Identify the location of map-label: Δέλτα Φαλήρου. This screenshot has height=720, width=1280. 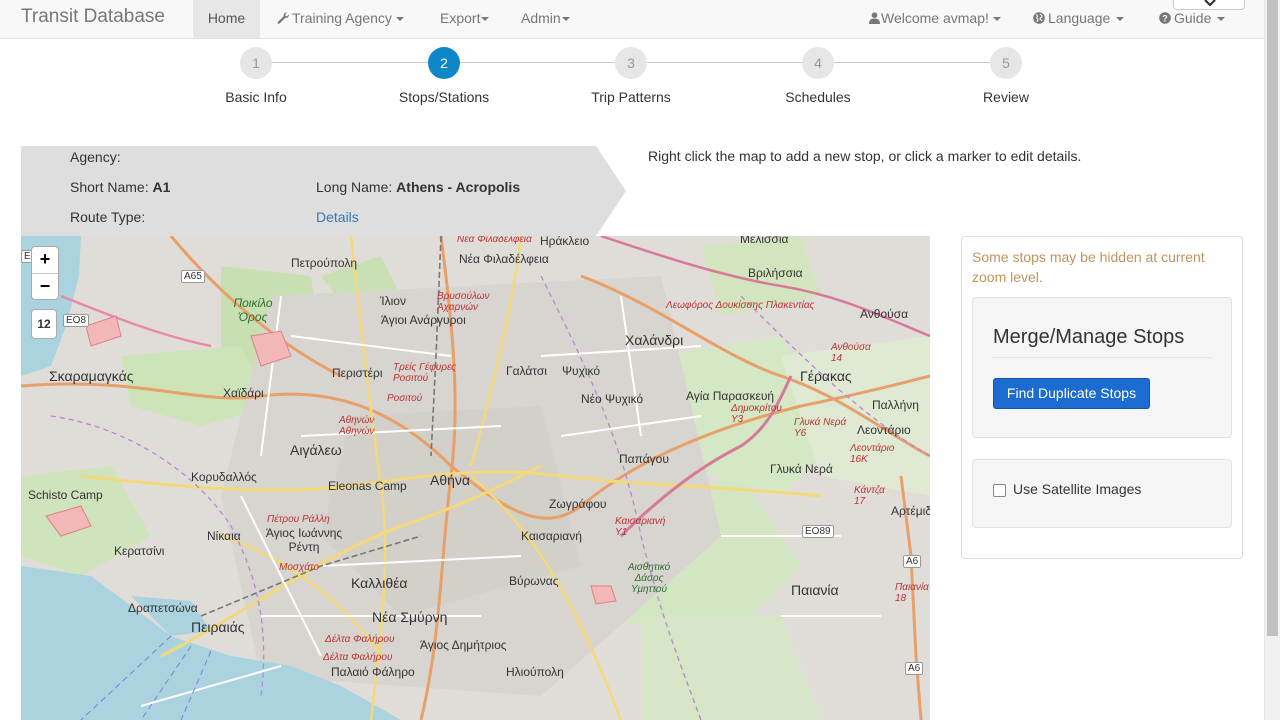
(358, 657).